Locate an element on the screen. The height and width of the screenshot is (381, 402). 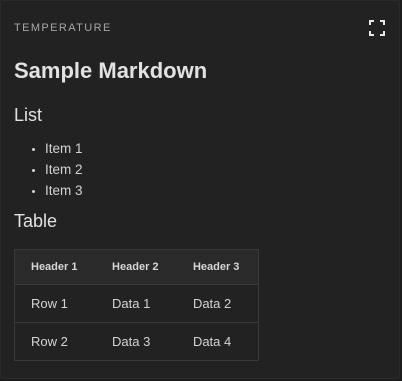
fullscreen-icon is located at coordinates (377, 28).